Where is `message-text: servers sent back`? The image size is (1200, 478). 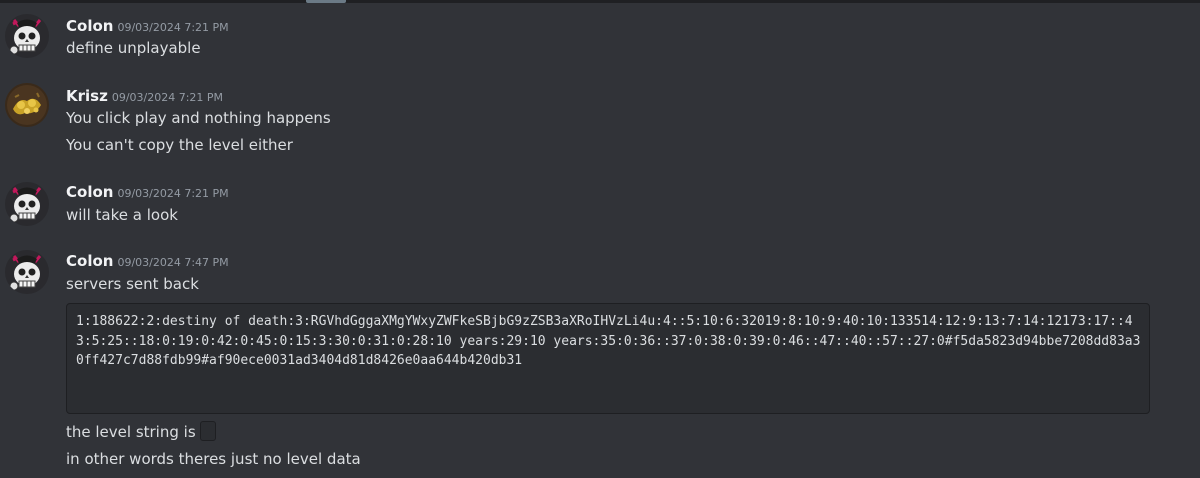
message-text: servers sent back is located at coordinates (132, 284).